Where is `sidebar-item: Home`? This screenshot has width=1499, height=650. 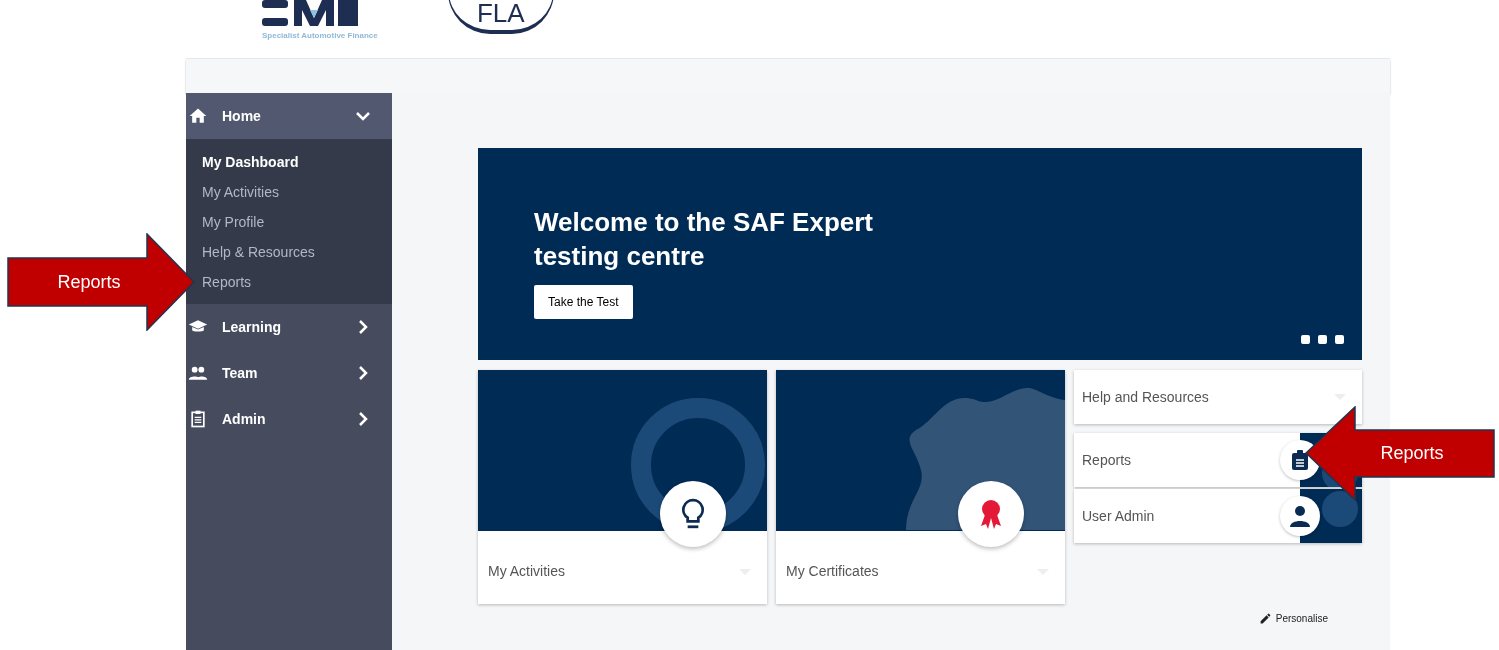 sidebar-item: Home is located at coordinates (289, 116).